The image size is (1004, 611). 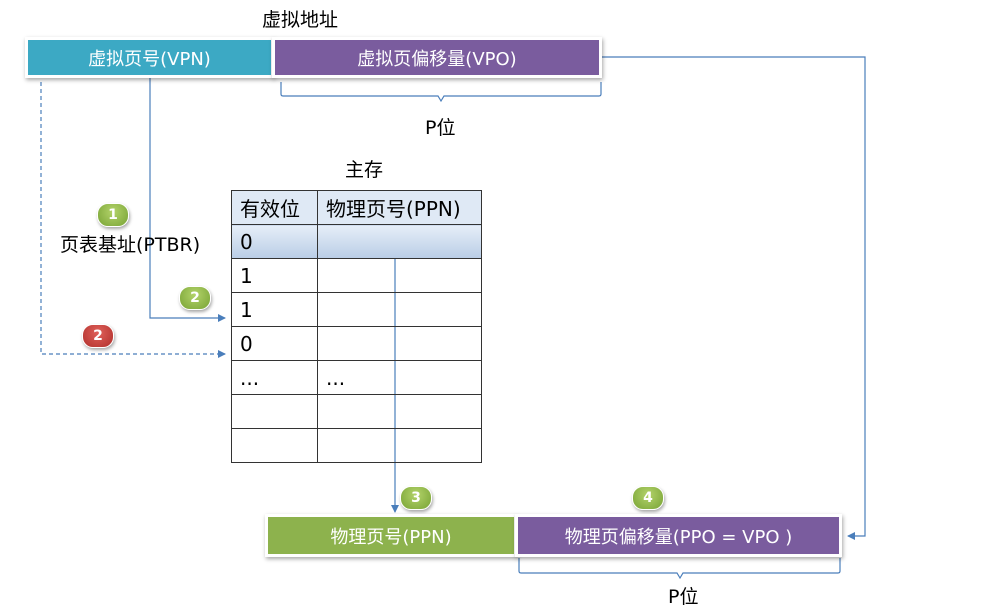 I want to click on step-4-badge: 4, so click(x=648, y=498).